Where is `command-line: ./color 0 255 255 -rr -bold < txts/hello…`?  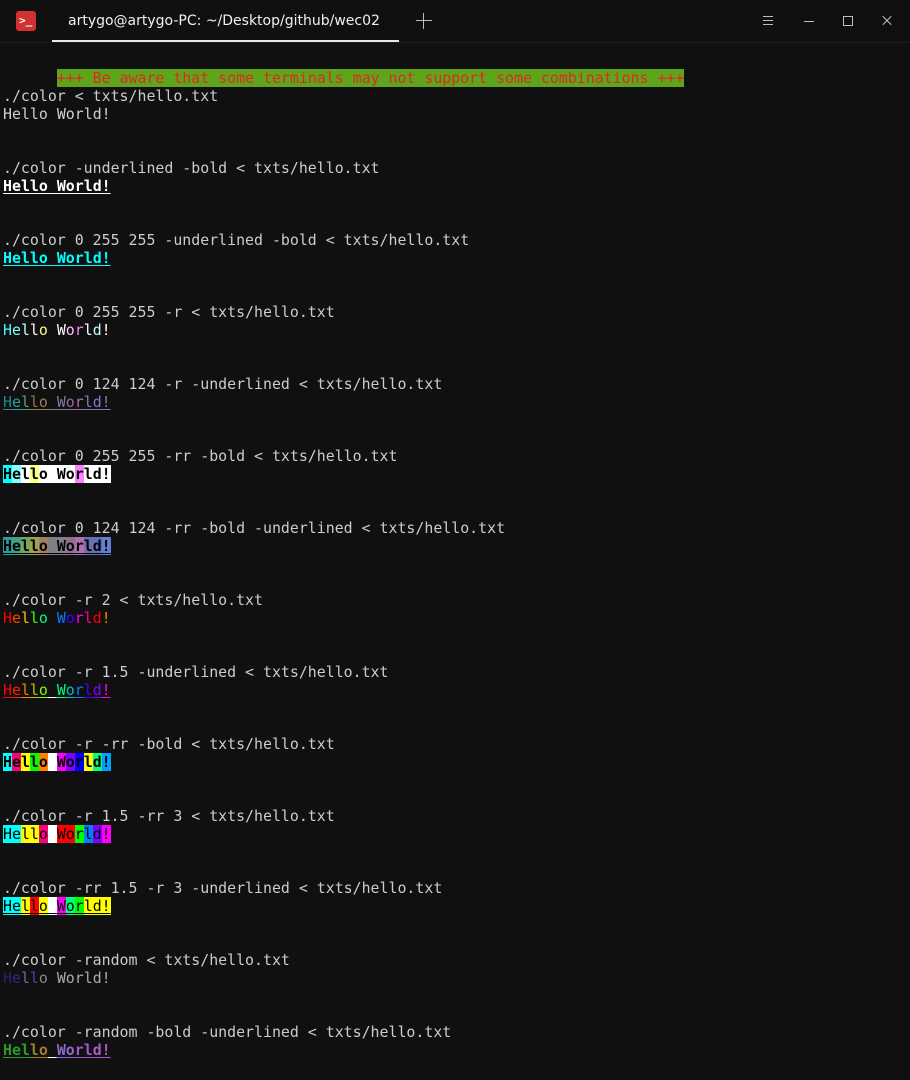 command-line: ./color 0 255 255 -rr -bold < txts/hello… is located at coordinates (200, 456).